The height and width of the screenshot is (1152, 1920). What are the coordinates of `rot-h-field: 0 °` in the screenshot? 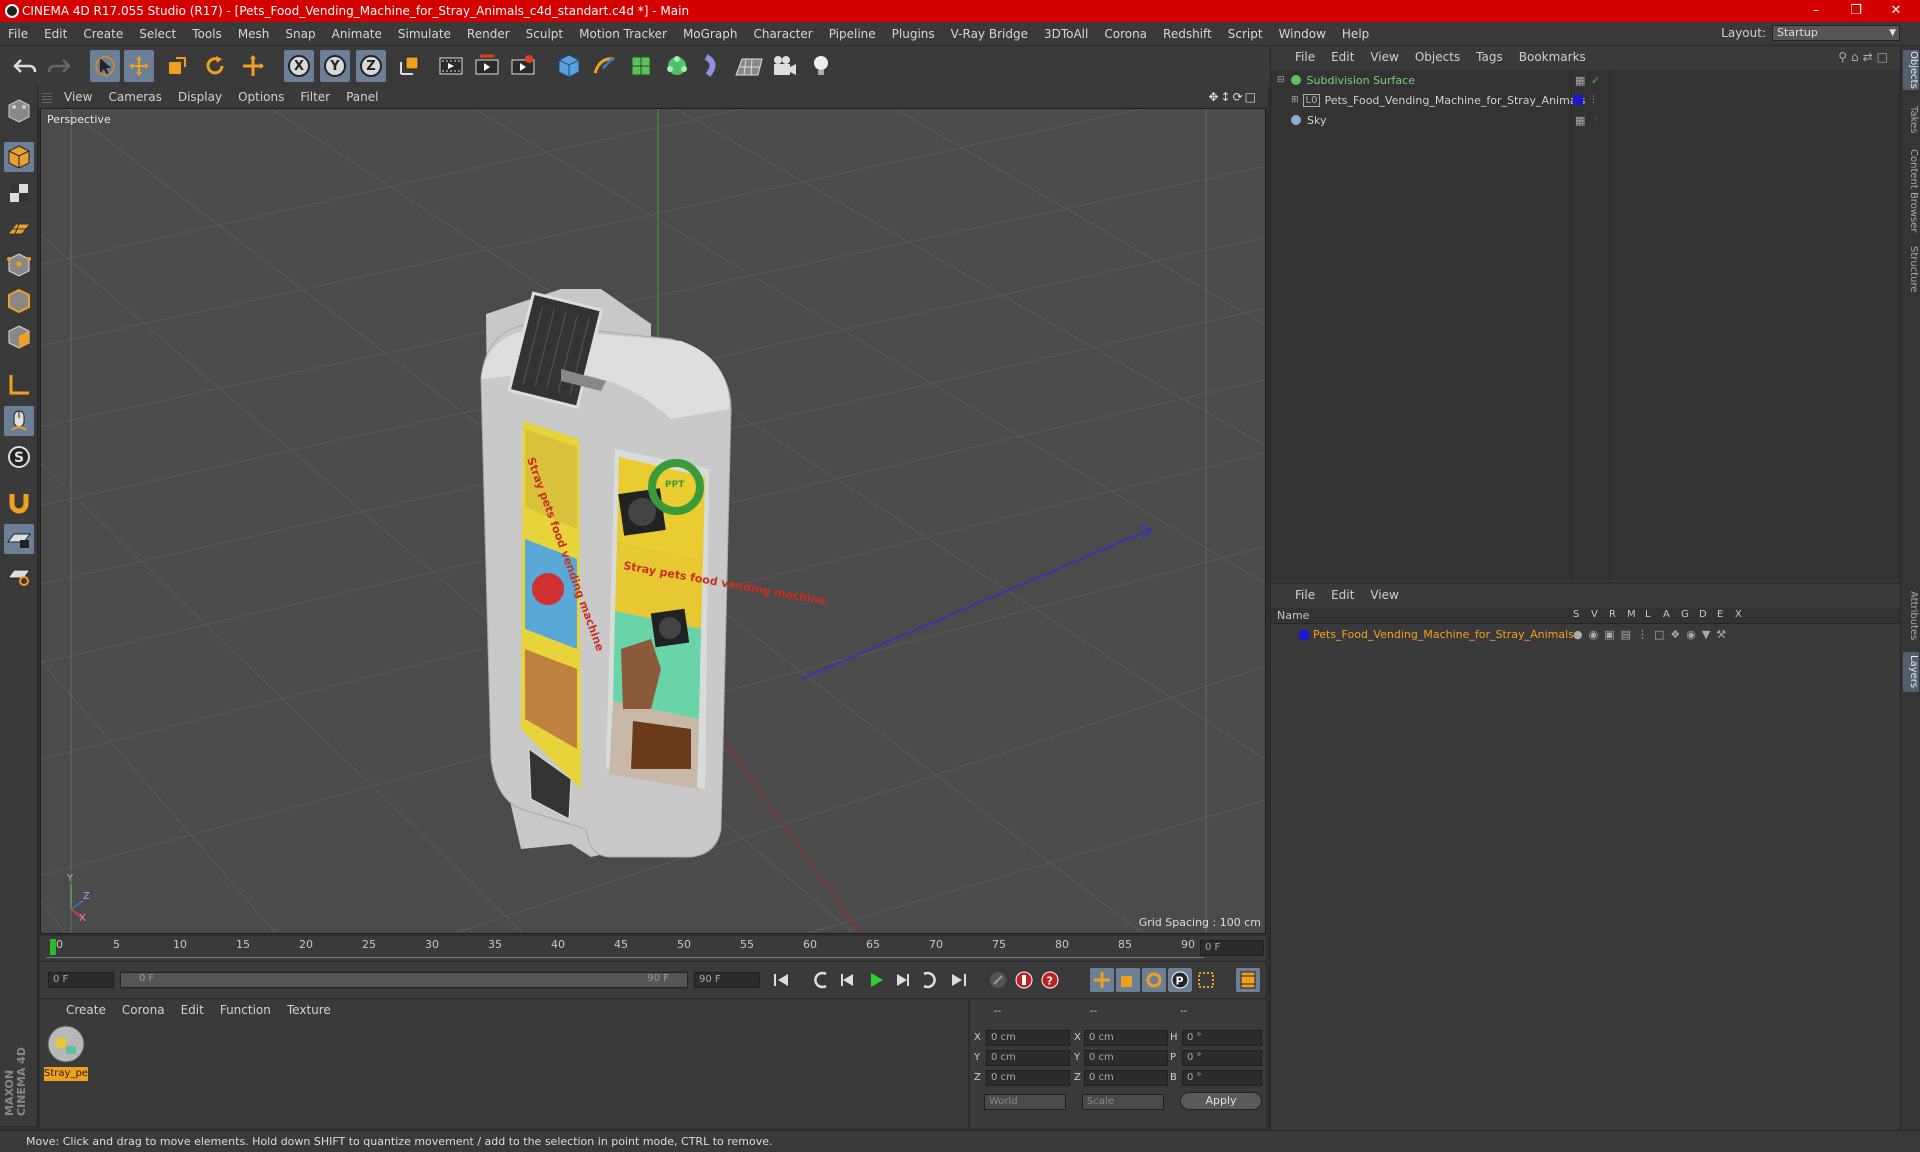 It's located at (1222, 1038).